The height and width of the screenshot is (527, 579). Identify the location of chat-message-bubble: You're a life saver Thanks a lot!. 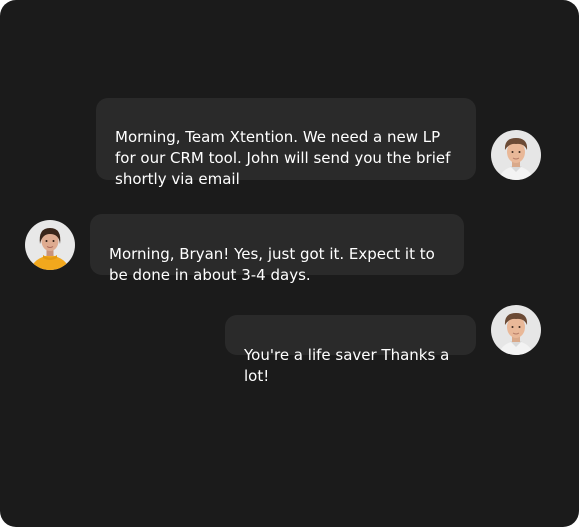
(350, 350).